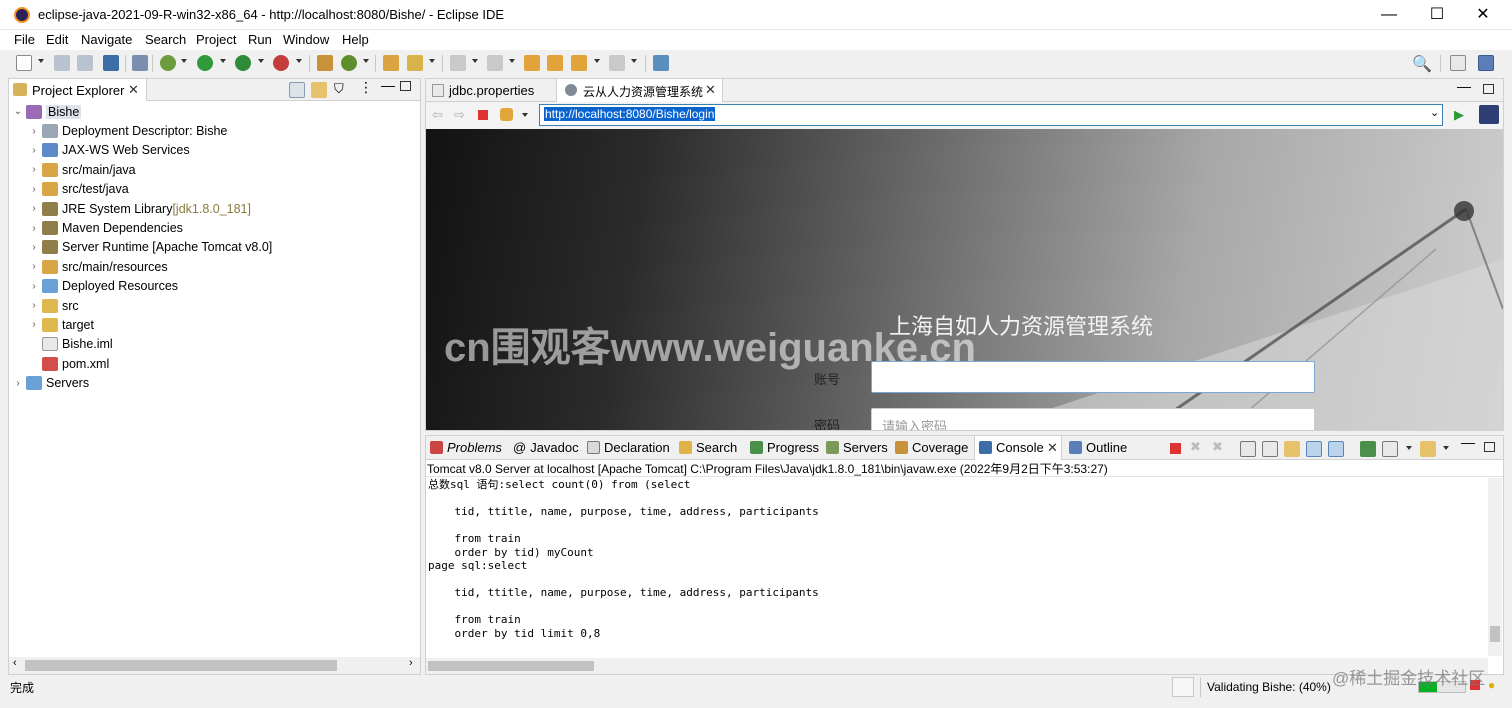 This screenshot has height=708, width=1512. I want to click on tree-item: › Deployment Descriptor: Bishe, so click(214, 130).